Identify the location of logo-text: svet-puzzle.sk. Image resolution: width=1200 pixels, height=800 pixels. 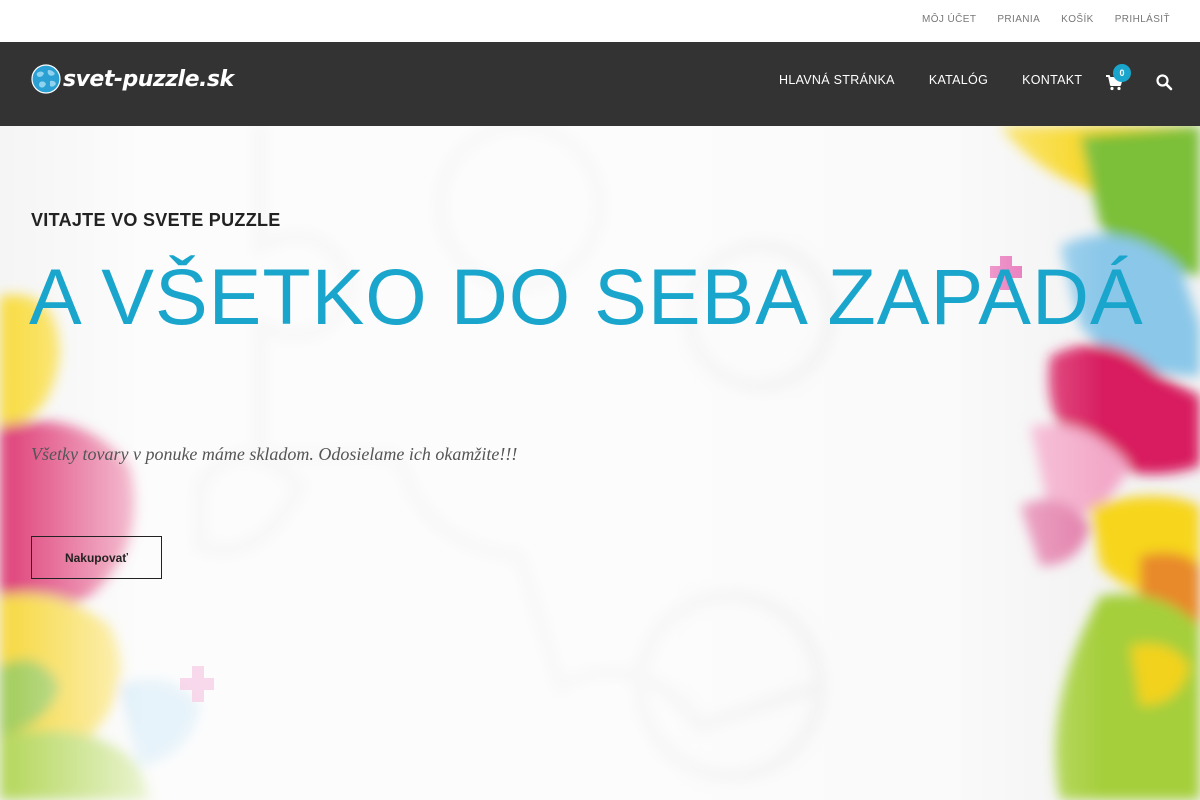
(148, 79).